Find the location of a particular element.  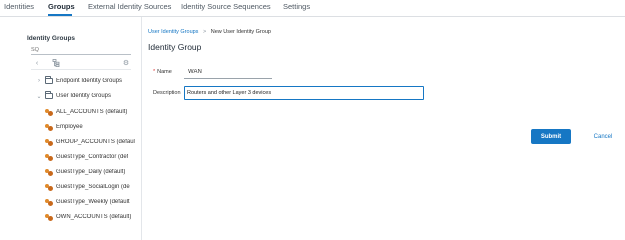

tree-item-label: GuestType_Weekly (default is located at coordinates (93, 202).